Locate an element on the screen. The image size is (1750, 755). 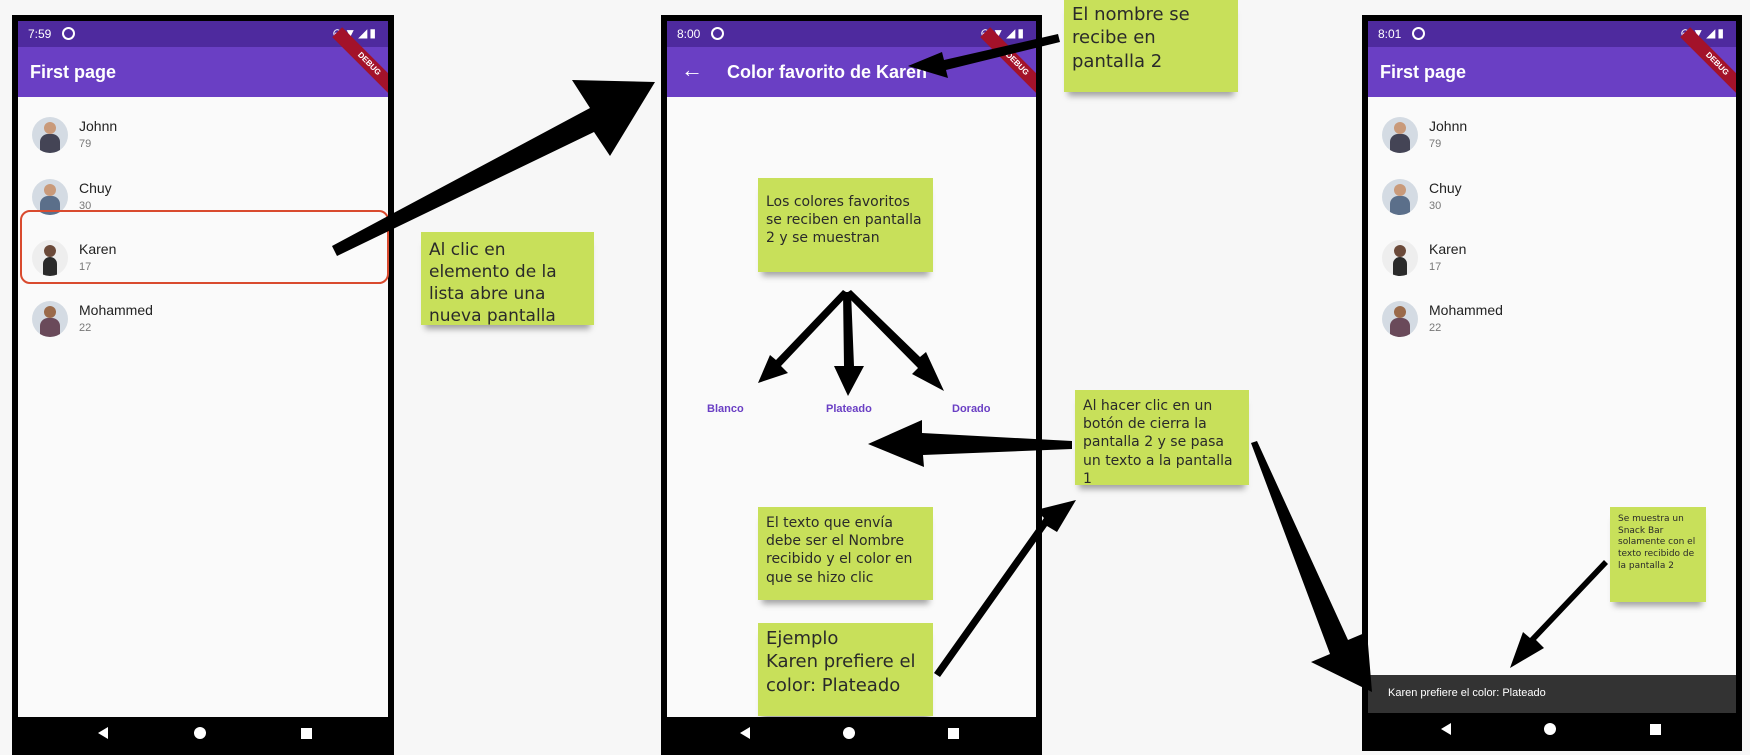
arrow-colores-left is located at coordinates (803, 336).